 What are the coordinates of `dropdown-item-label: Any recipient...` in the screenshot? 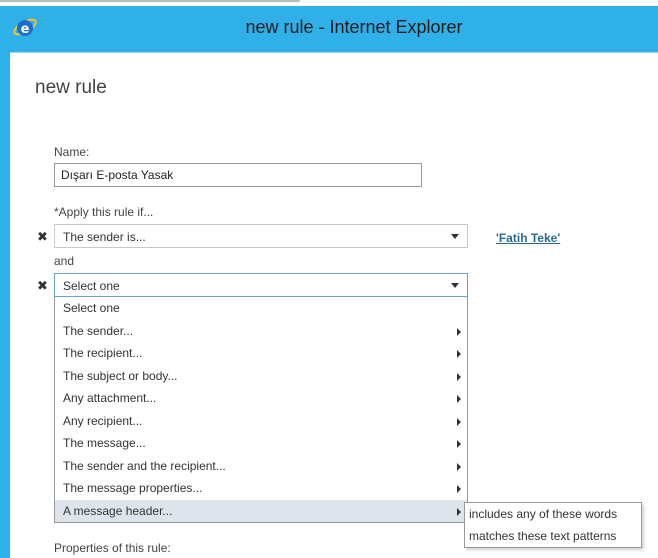 It's located at (103, 420).